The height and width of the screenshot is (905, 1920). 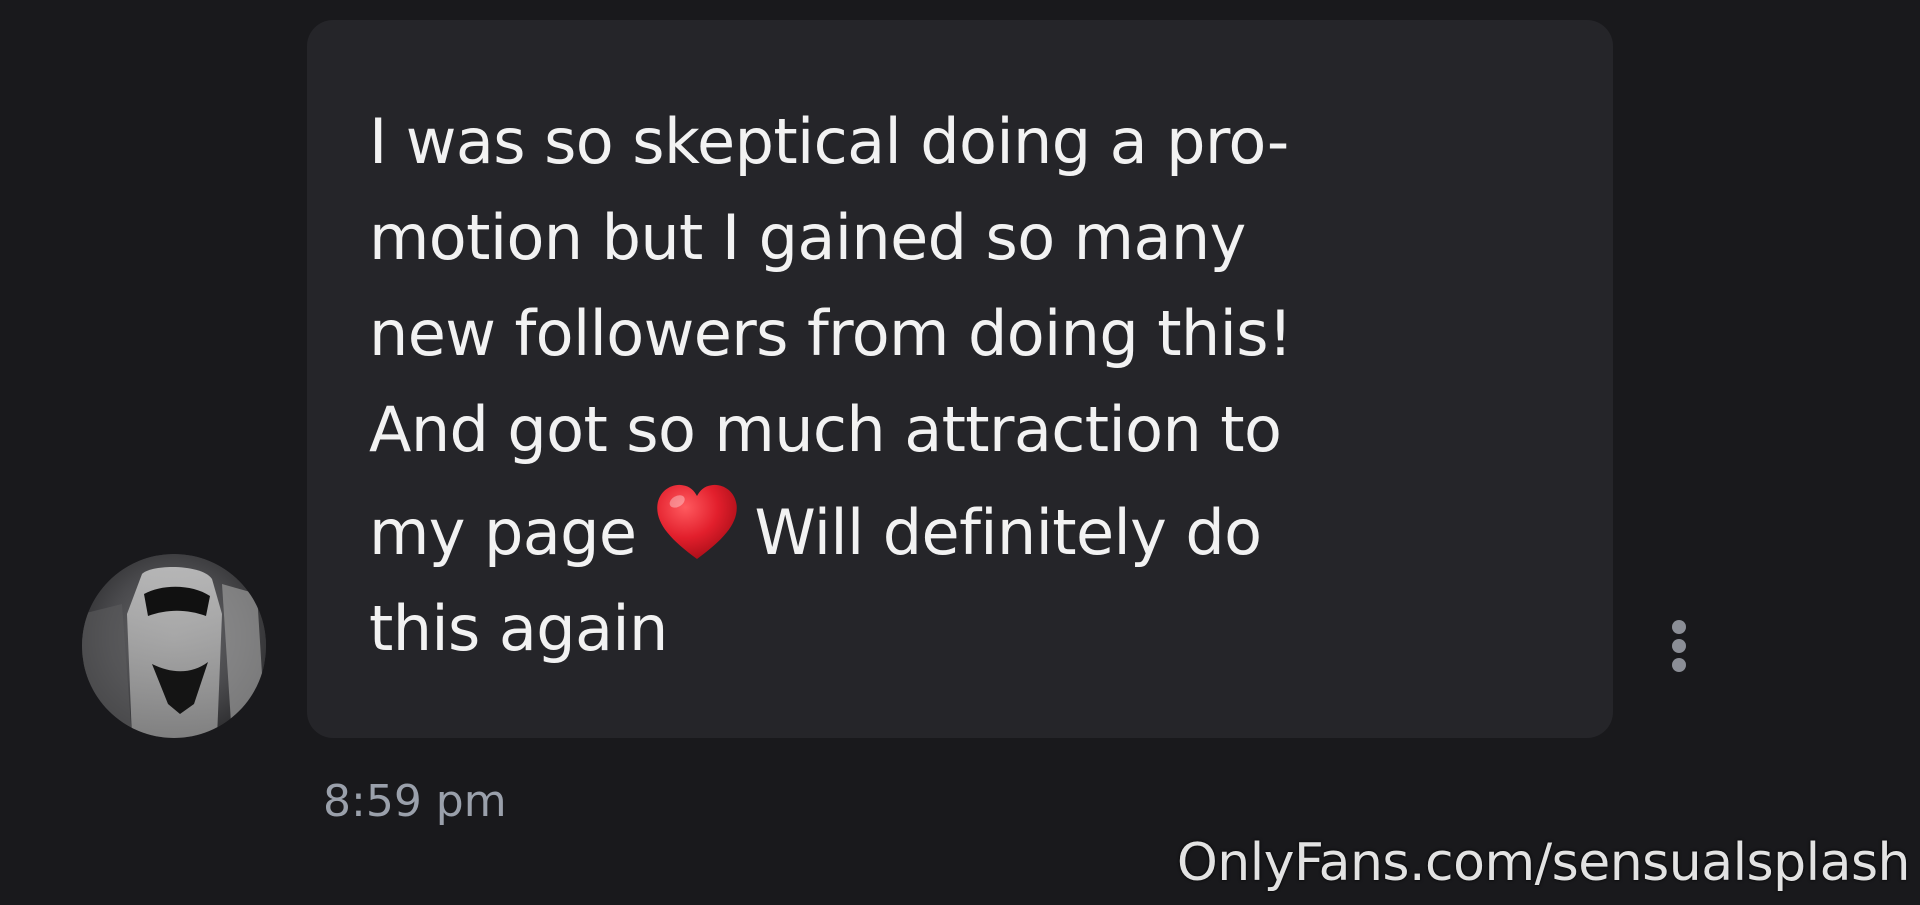 I want to click on message-timestamp: 8:59 pm, so click(x=415, y=801).